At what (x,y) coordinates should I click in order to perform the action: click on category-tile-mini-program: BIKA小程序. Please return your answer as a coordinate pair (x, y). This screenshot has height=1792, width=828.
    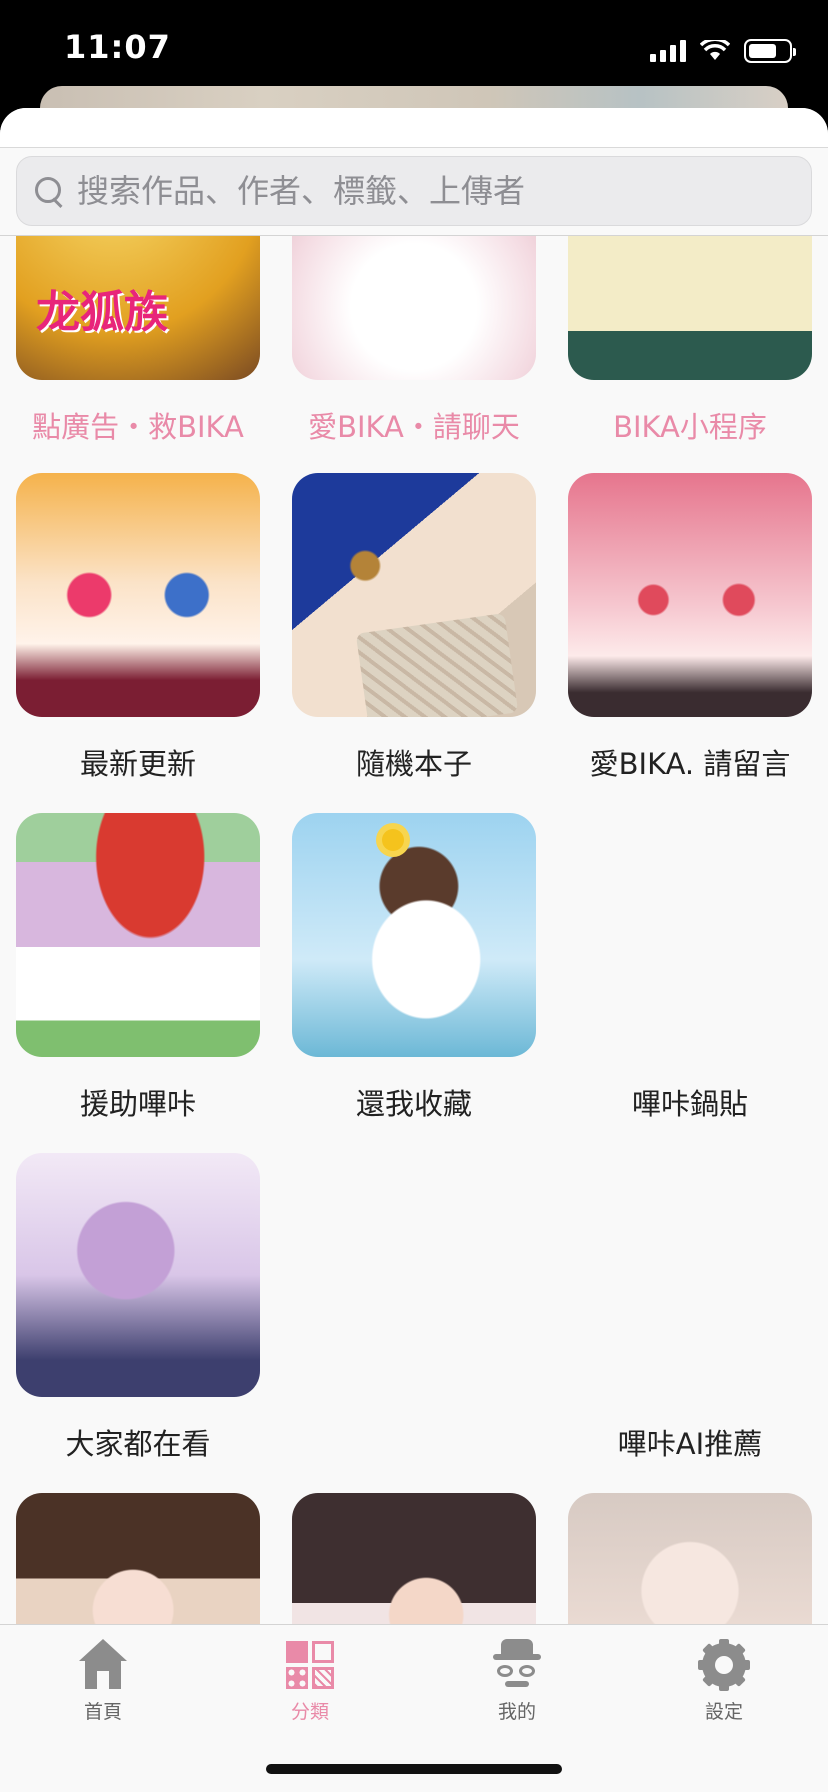
    Looking at the image, I should click on (690, 340).